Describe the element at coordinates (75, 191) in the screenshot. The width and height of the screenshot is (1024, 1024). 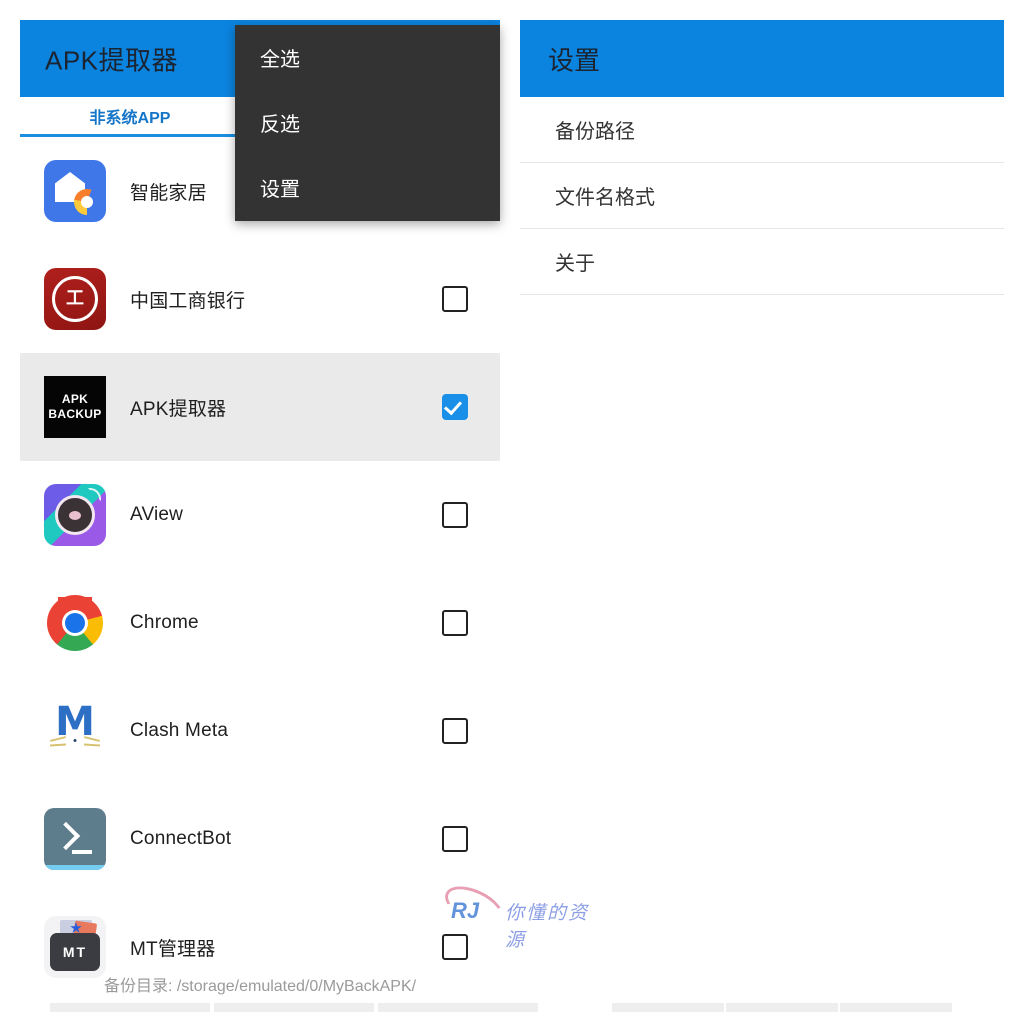
I see `smart-home-icon` at that location.